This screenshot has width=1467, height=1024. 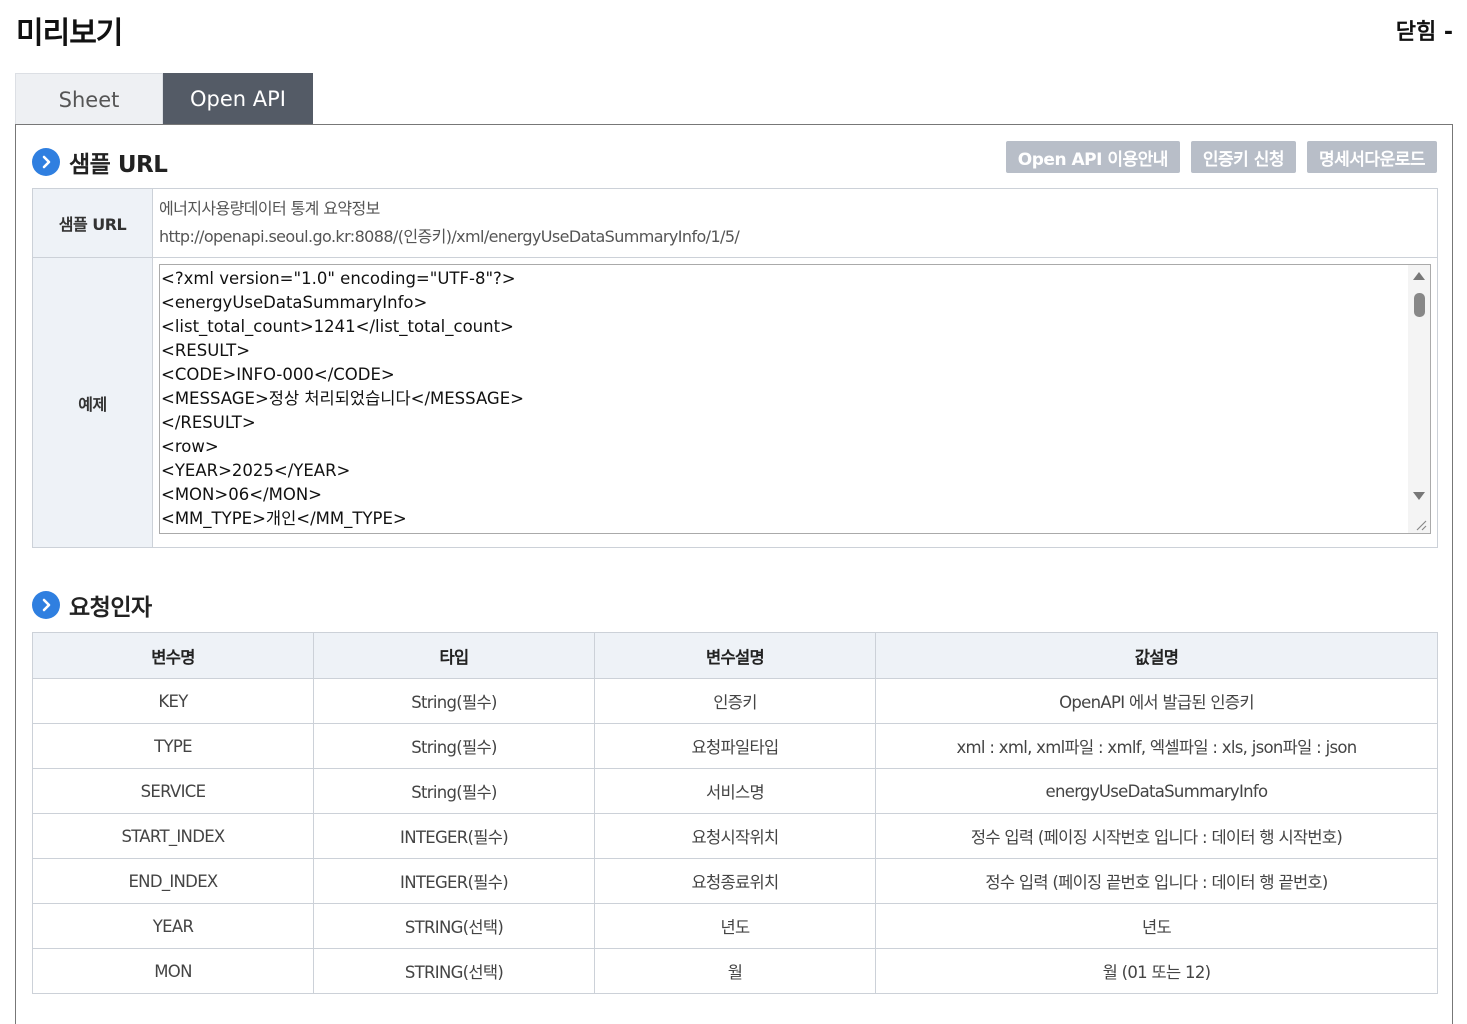 What do you see at coordinates (1156, 836) in the screenshot?
I see `table-cell: 정수 입력 (페이징 시작번호 입니다 : 데이터 행 시작번호)` at bounding box center [1156, 836].